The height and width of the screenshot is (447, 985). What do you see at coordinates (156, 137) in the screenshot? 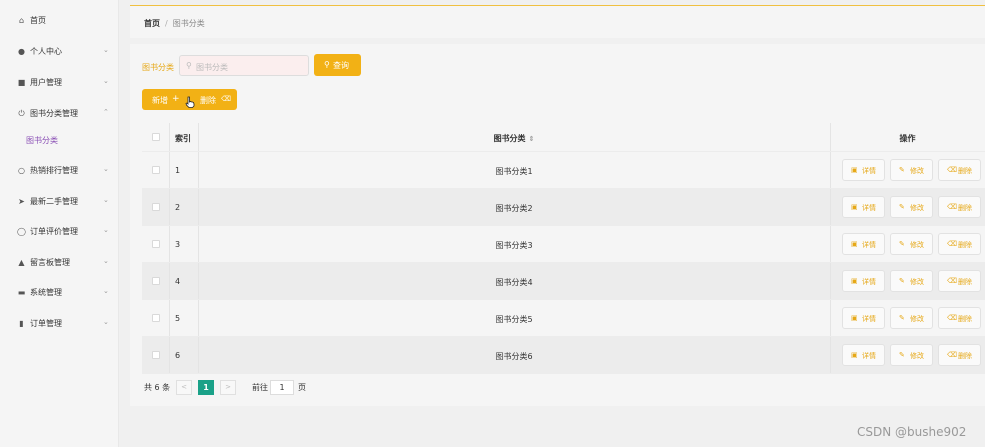
I see `select-all-checkbox` at bounding box center [156, 137].